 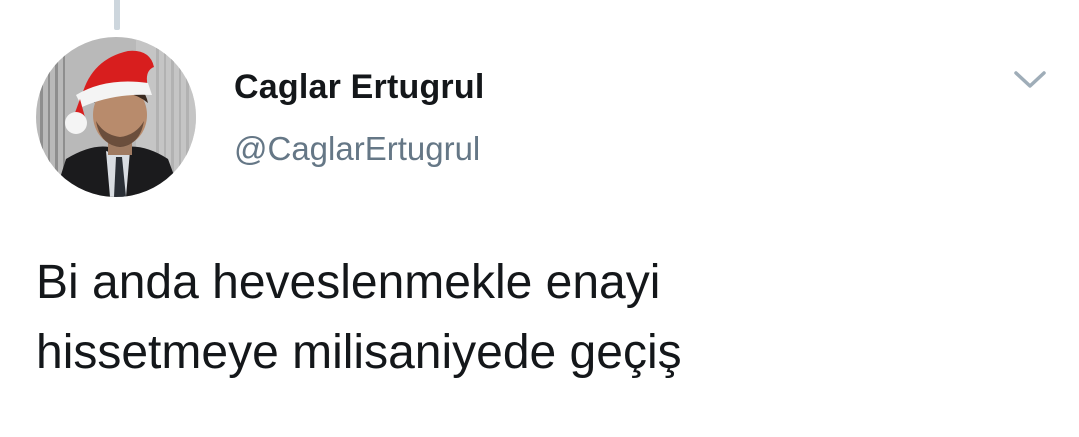 I want to click on thread-connector-line, so click(x=117, y=15).